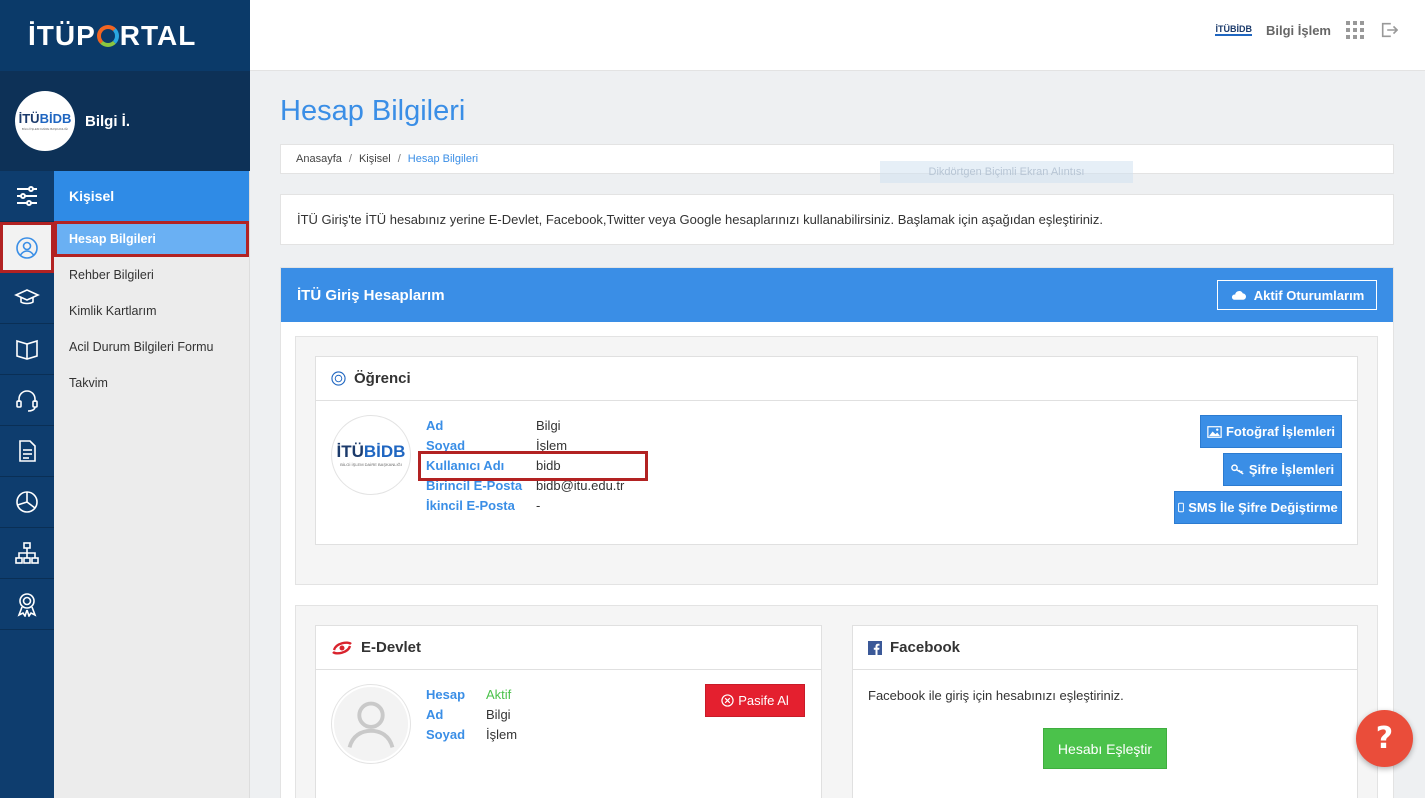 This screenshot has height=798, width=1425. I want to click on award-badge-icon, so click(27, 604).